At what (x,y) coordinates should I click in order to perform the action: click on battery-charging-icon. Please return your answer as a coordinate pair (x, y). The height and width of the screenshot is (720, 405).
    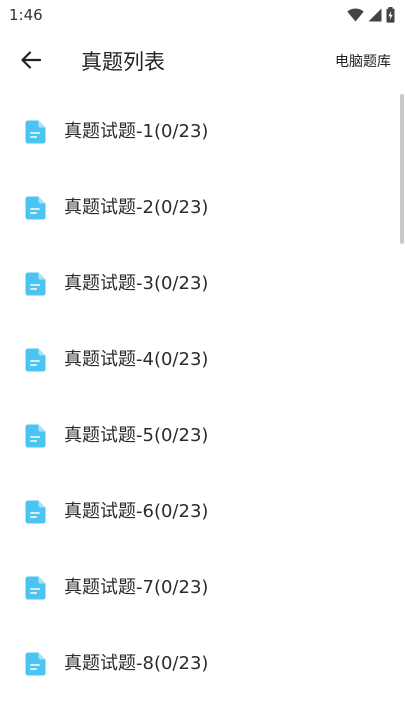
    Looking at the image, I should click on (390, 15).